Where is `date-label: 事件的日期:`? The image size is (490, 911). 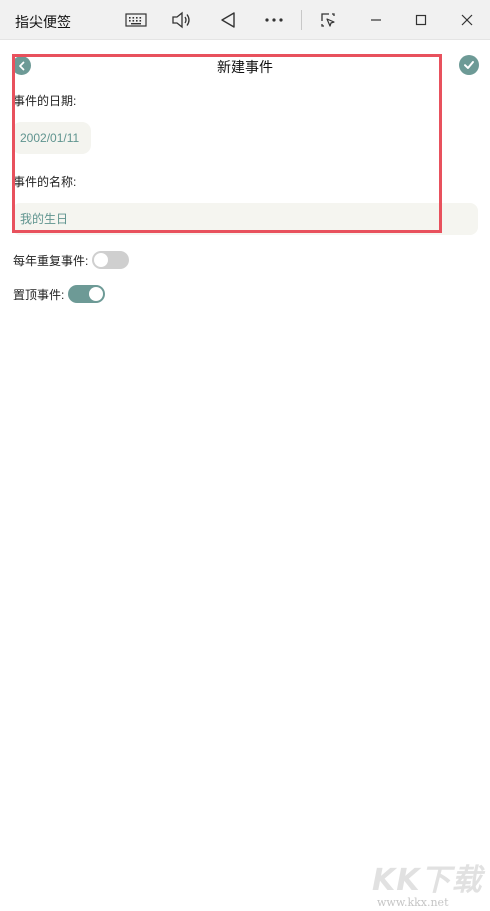
date-label: 事件的日期: is located at coordinates (45, 101).